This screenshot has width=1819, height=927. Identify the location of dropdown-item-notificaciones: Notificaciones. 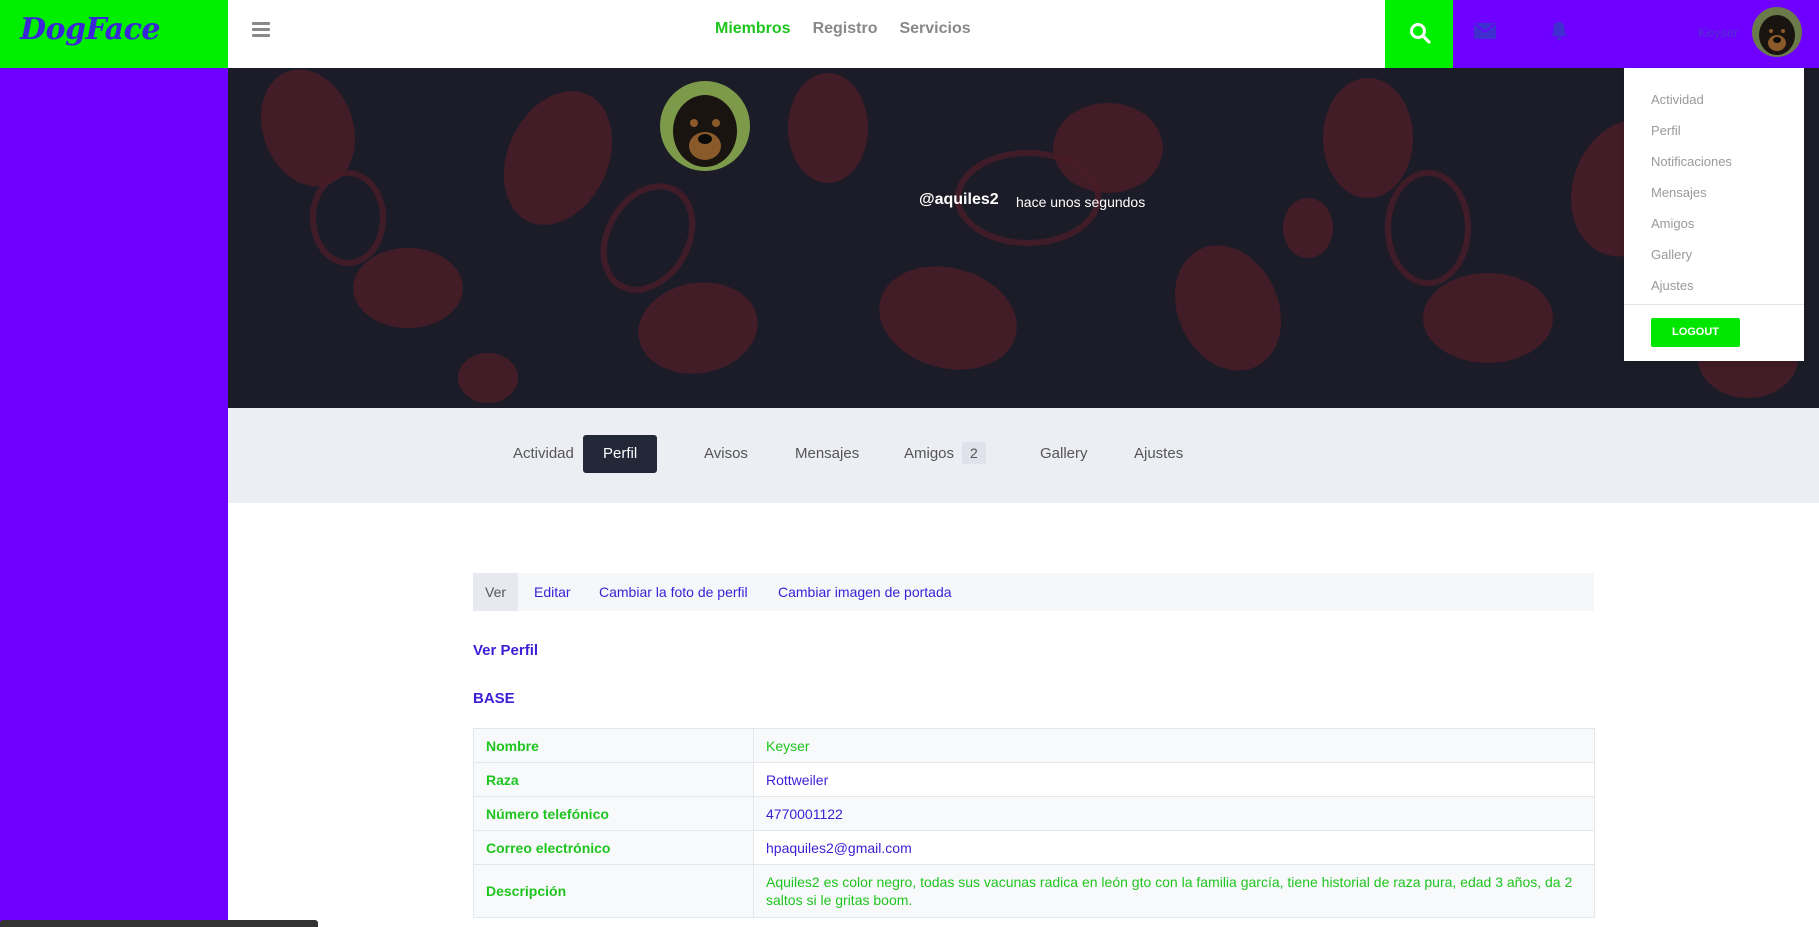
(1714, 161).